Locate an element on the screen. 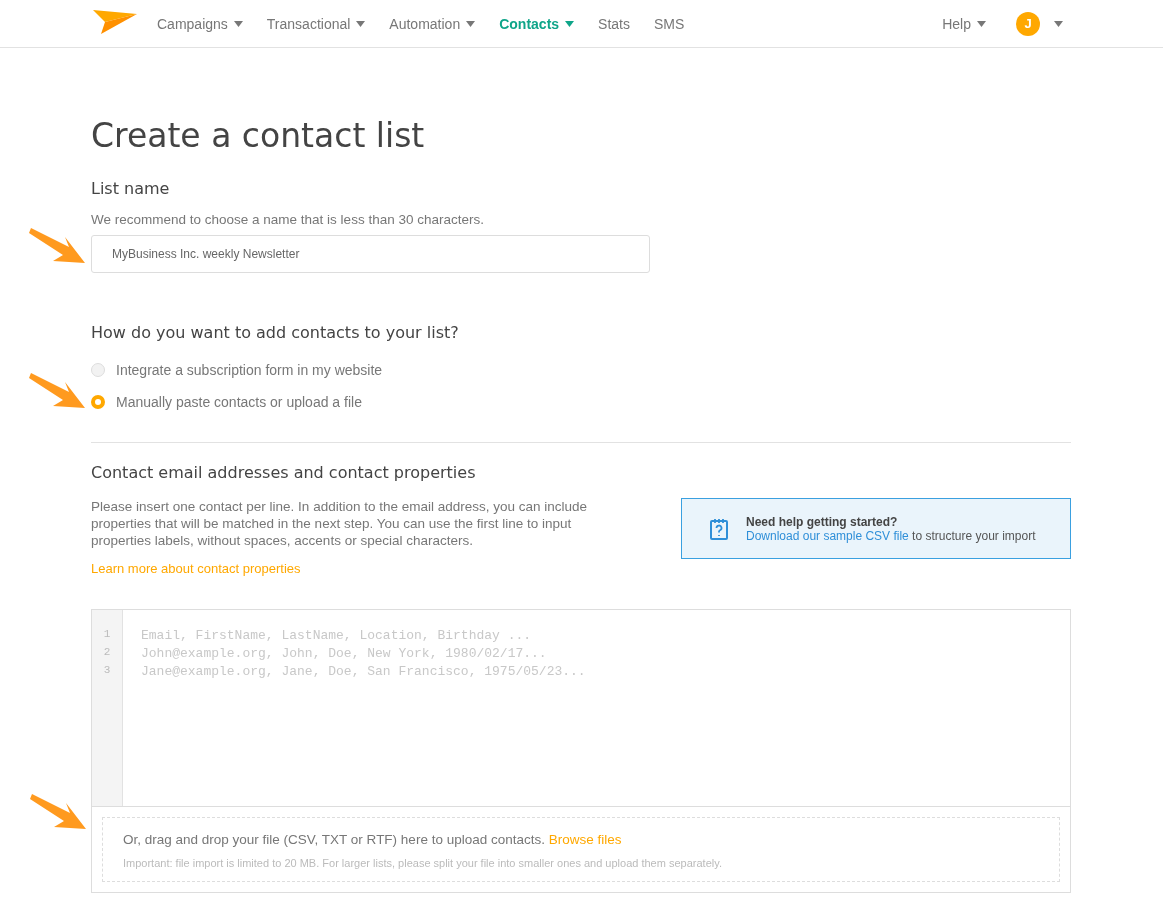 This screenshot has height=916, width=1163. size-note: Important: file import is limited to 20 MB. For larger lists, please split your file into smaller ones and upload them separately. is located at coordinates (423, 863).